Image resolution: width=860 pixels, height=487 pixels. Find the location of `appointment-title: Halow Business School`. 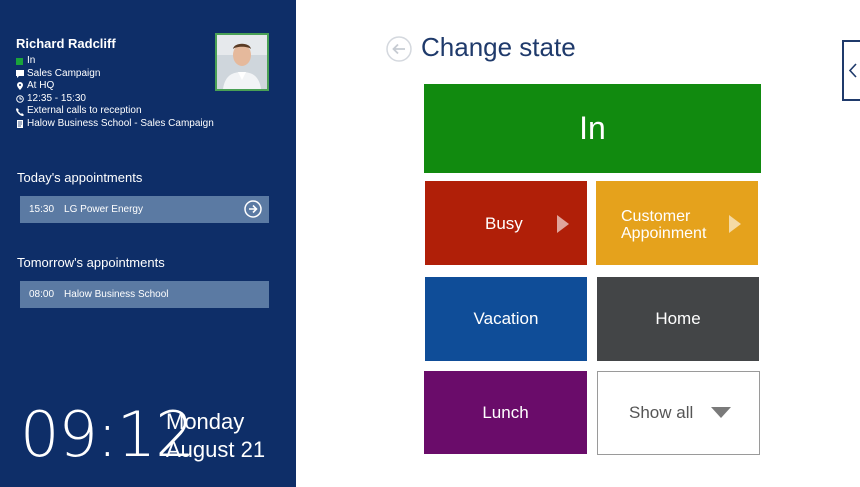

appointment-title: Halow Business School is located at coordinates (116, 294).